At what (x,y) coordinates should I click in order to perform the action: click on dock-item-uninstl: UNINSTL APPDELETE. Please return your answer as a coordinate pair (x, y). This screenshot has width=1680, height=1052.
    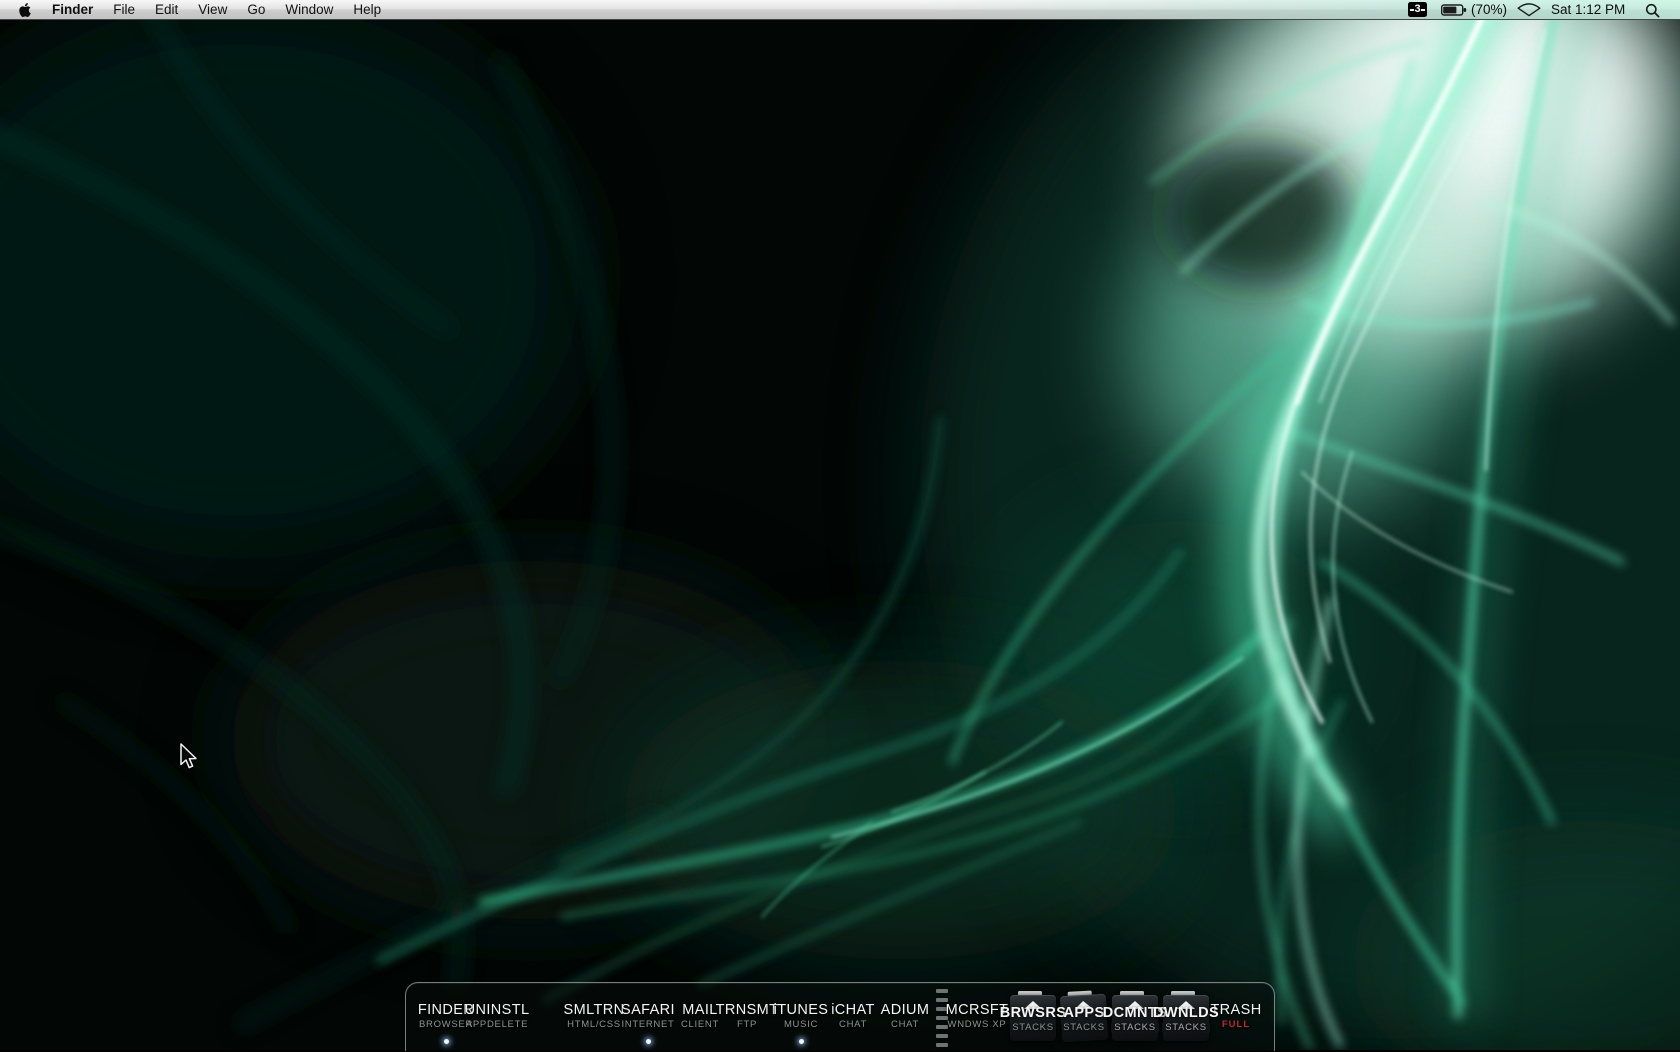
    Looking at the image, I should click on (497, 1020).